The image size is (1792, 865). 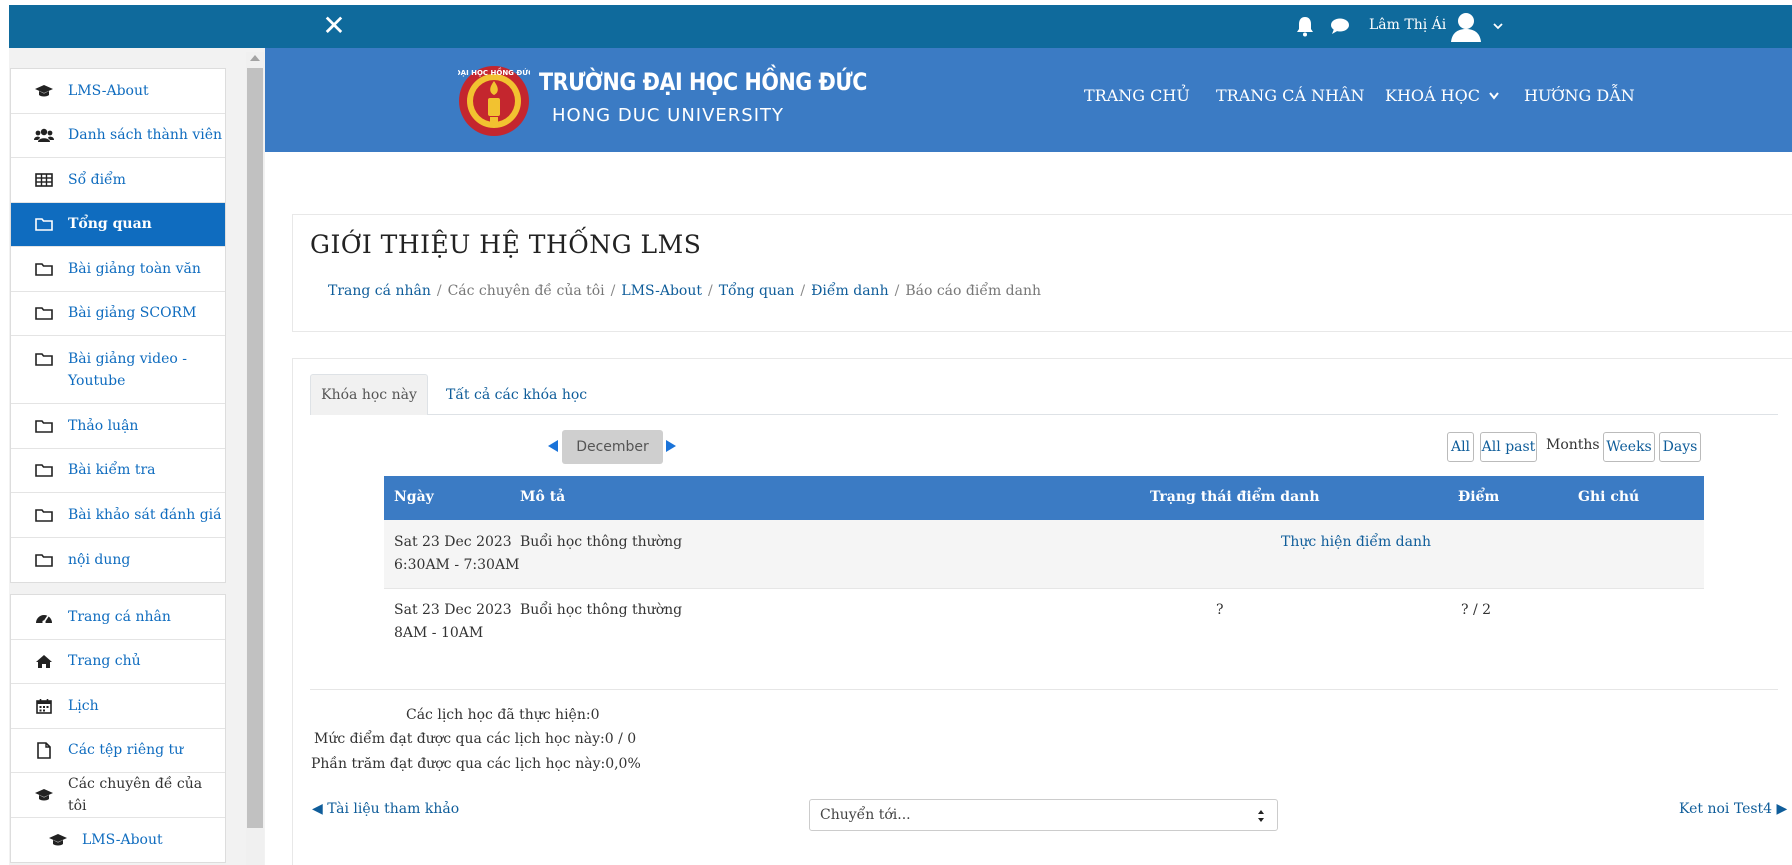 I want to click on brand-subtitle: HONG DUC UNIVERSITY, so click(x=668, y=115).